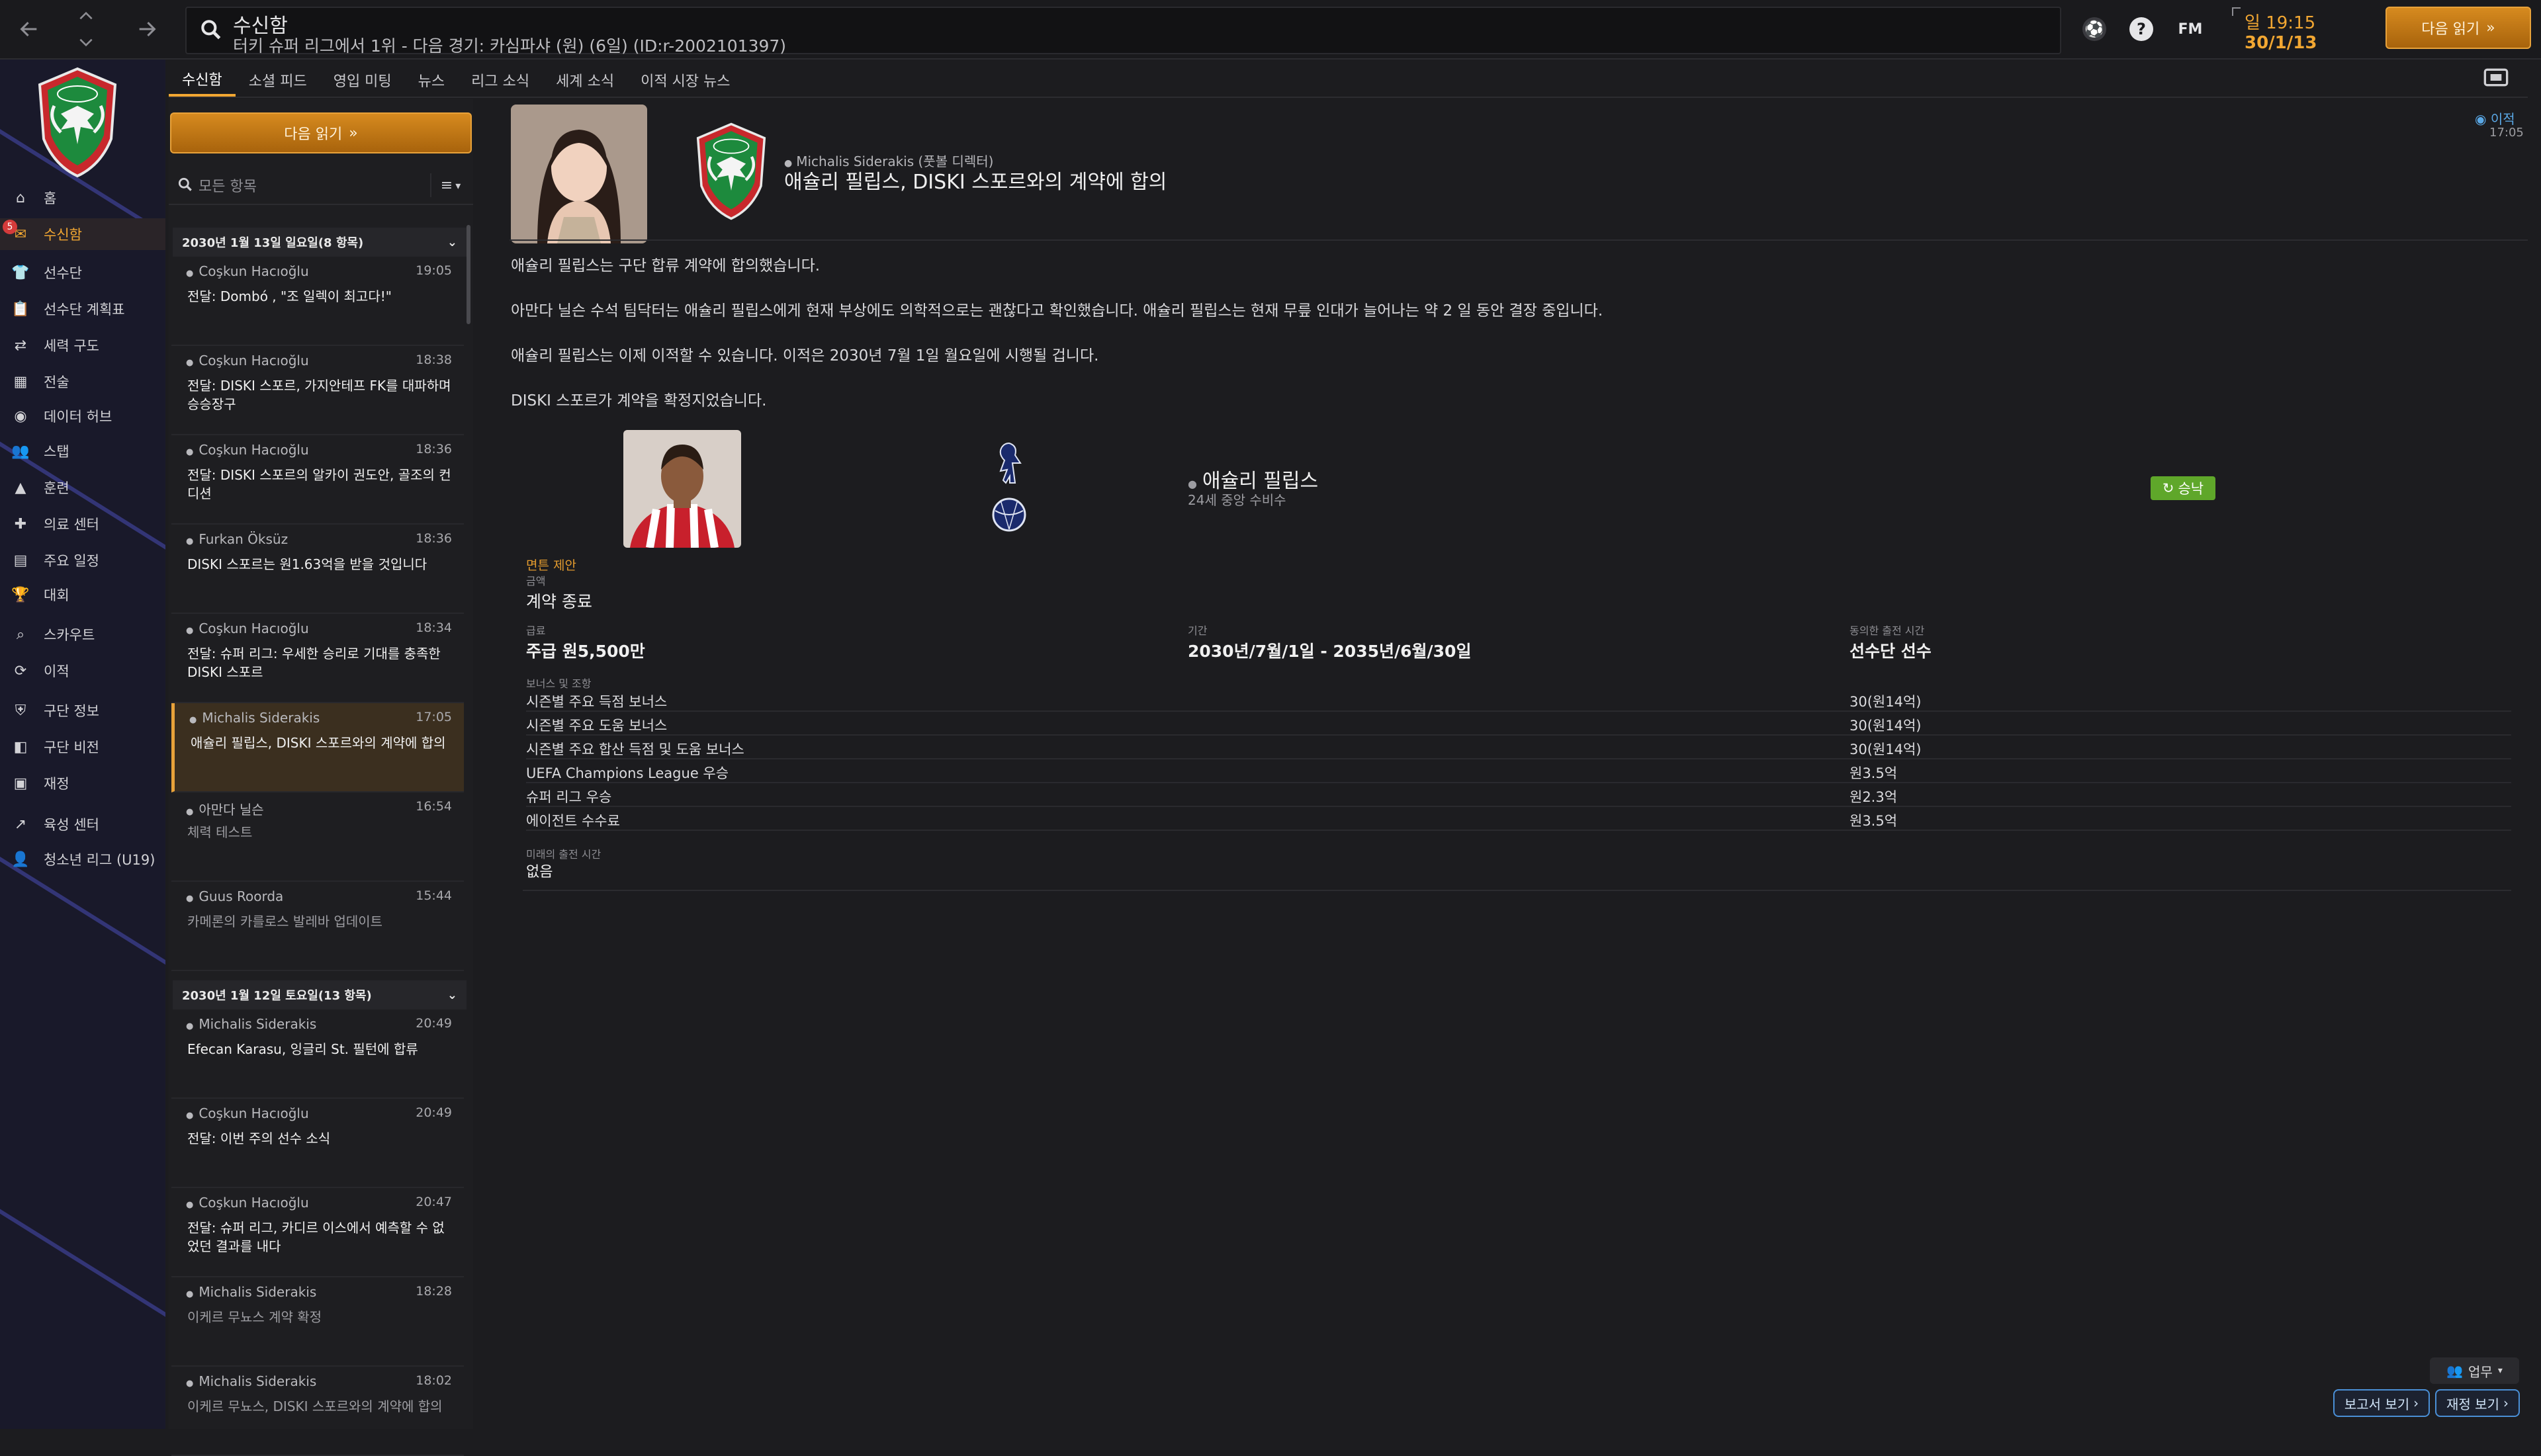  I want to click on report-view-button: 보고서 보기 ›, so click(2381, 1403).